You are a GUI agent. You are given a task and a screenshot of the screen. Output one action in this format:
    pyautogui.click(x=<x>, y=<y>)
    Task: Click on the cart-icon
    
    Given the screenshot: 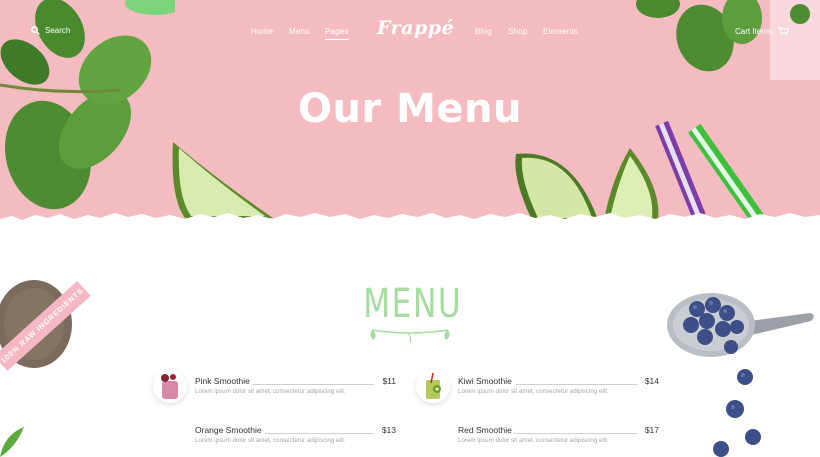 What is the action you would take?
    pyautogui.click(x=783, y=31)
    